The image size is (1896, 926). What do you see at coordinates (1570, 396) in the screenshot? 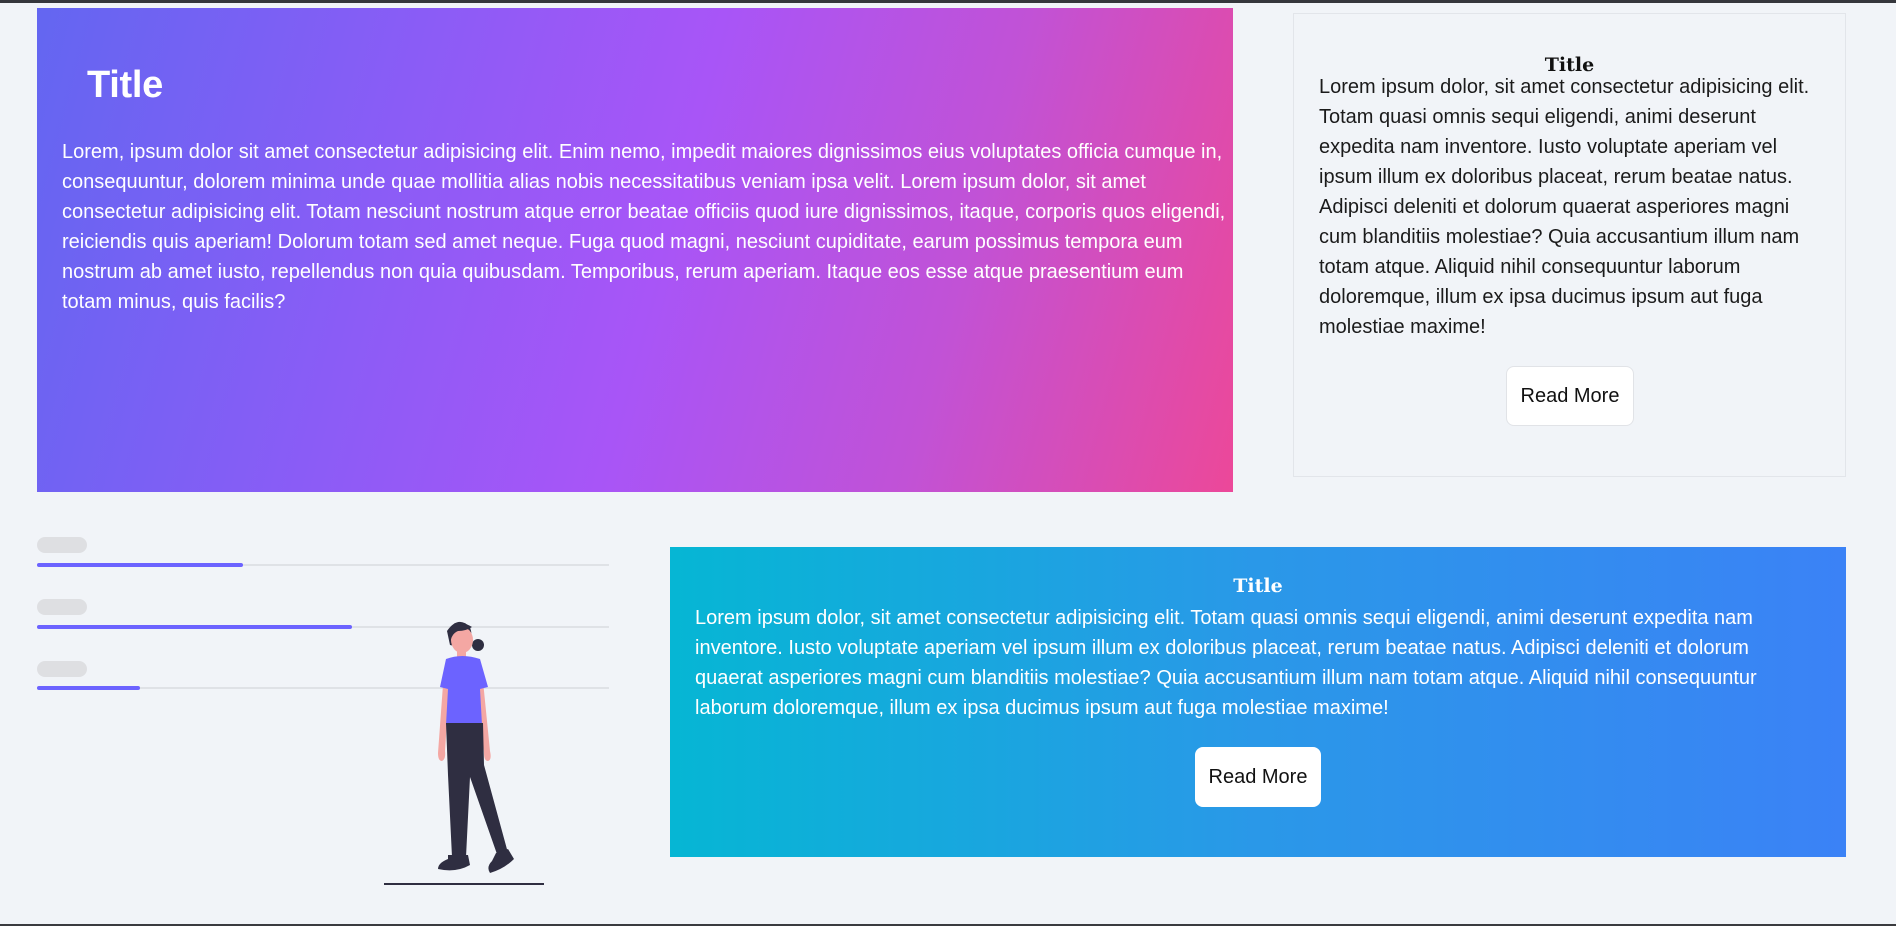
I see `side-card-read-more-button: Read More` at bounding box center [1570, 396].